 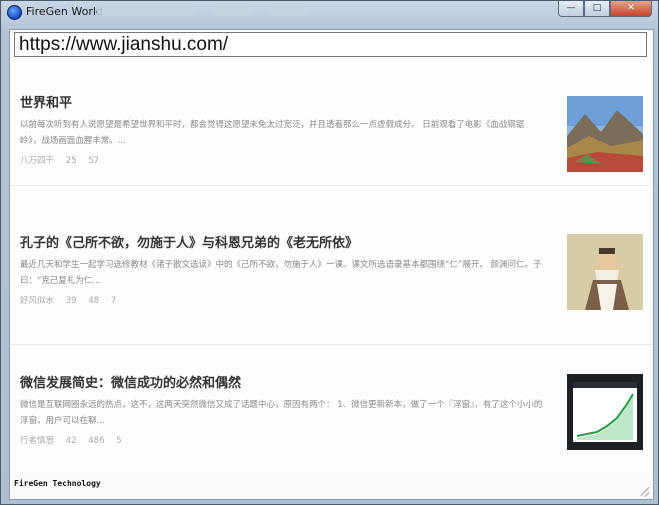 What do you see at coordinates (14, 12) in the screenshot?
I see `globe-icon` at bounding box center [14, 12].